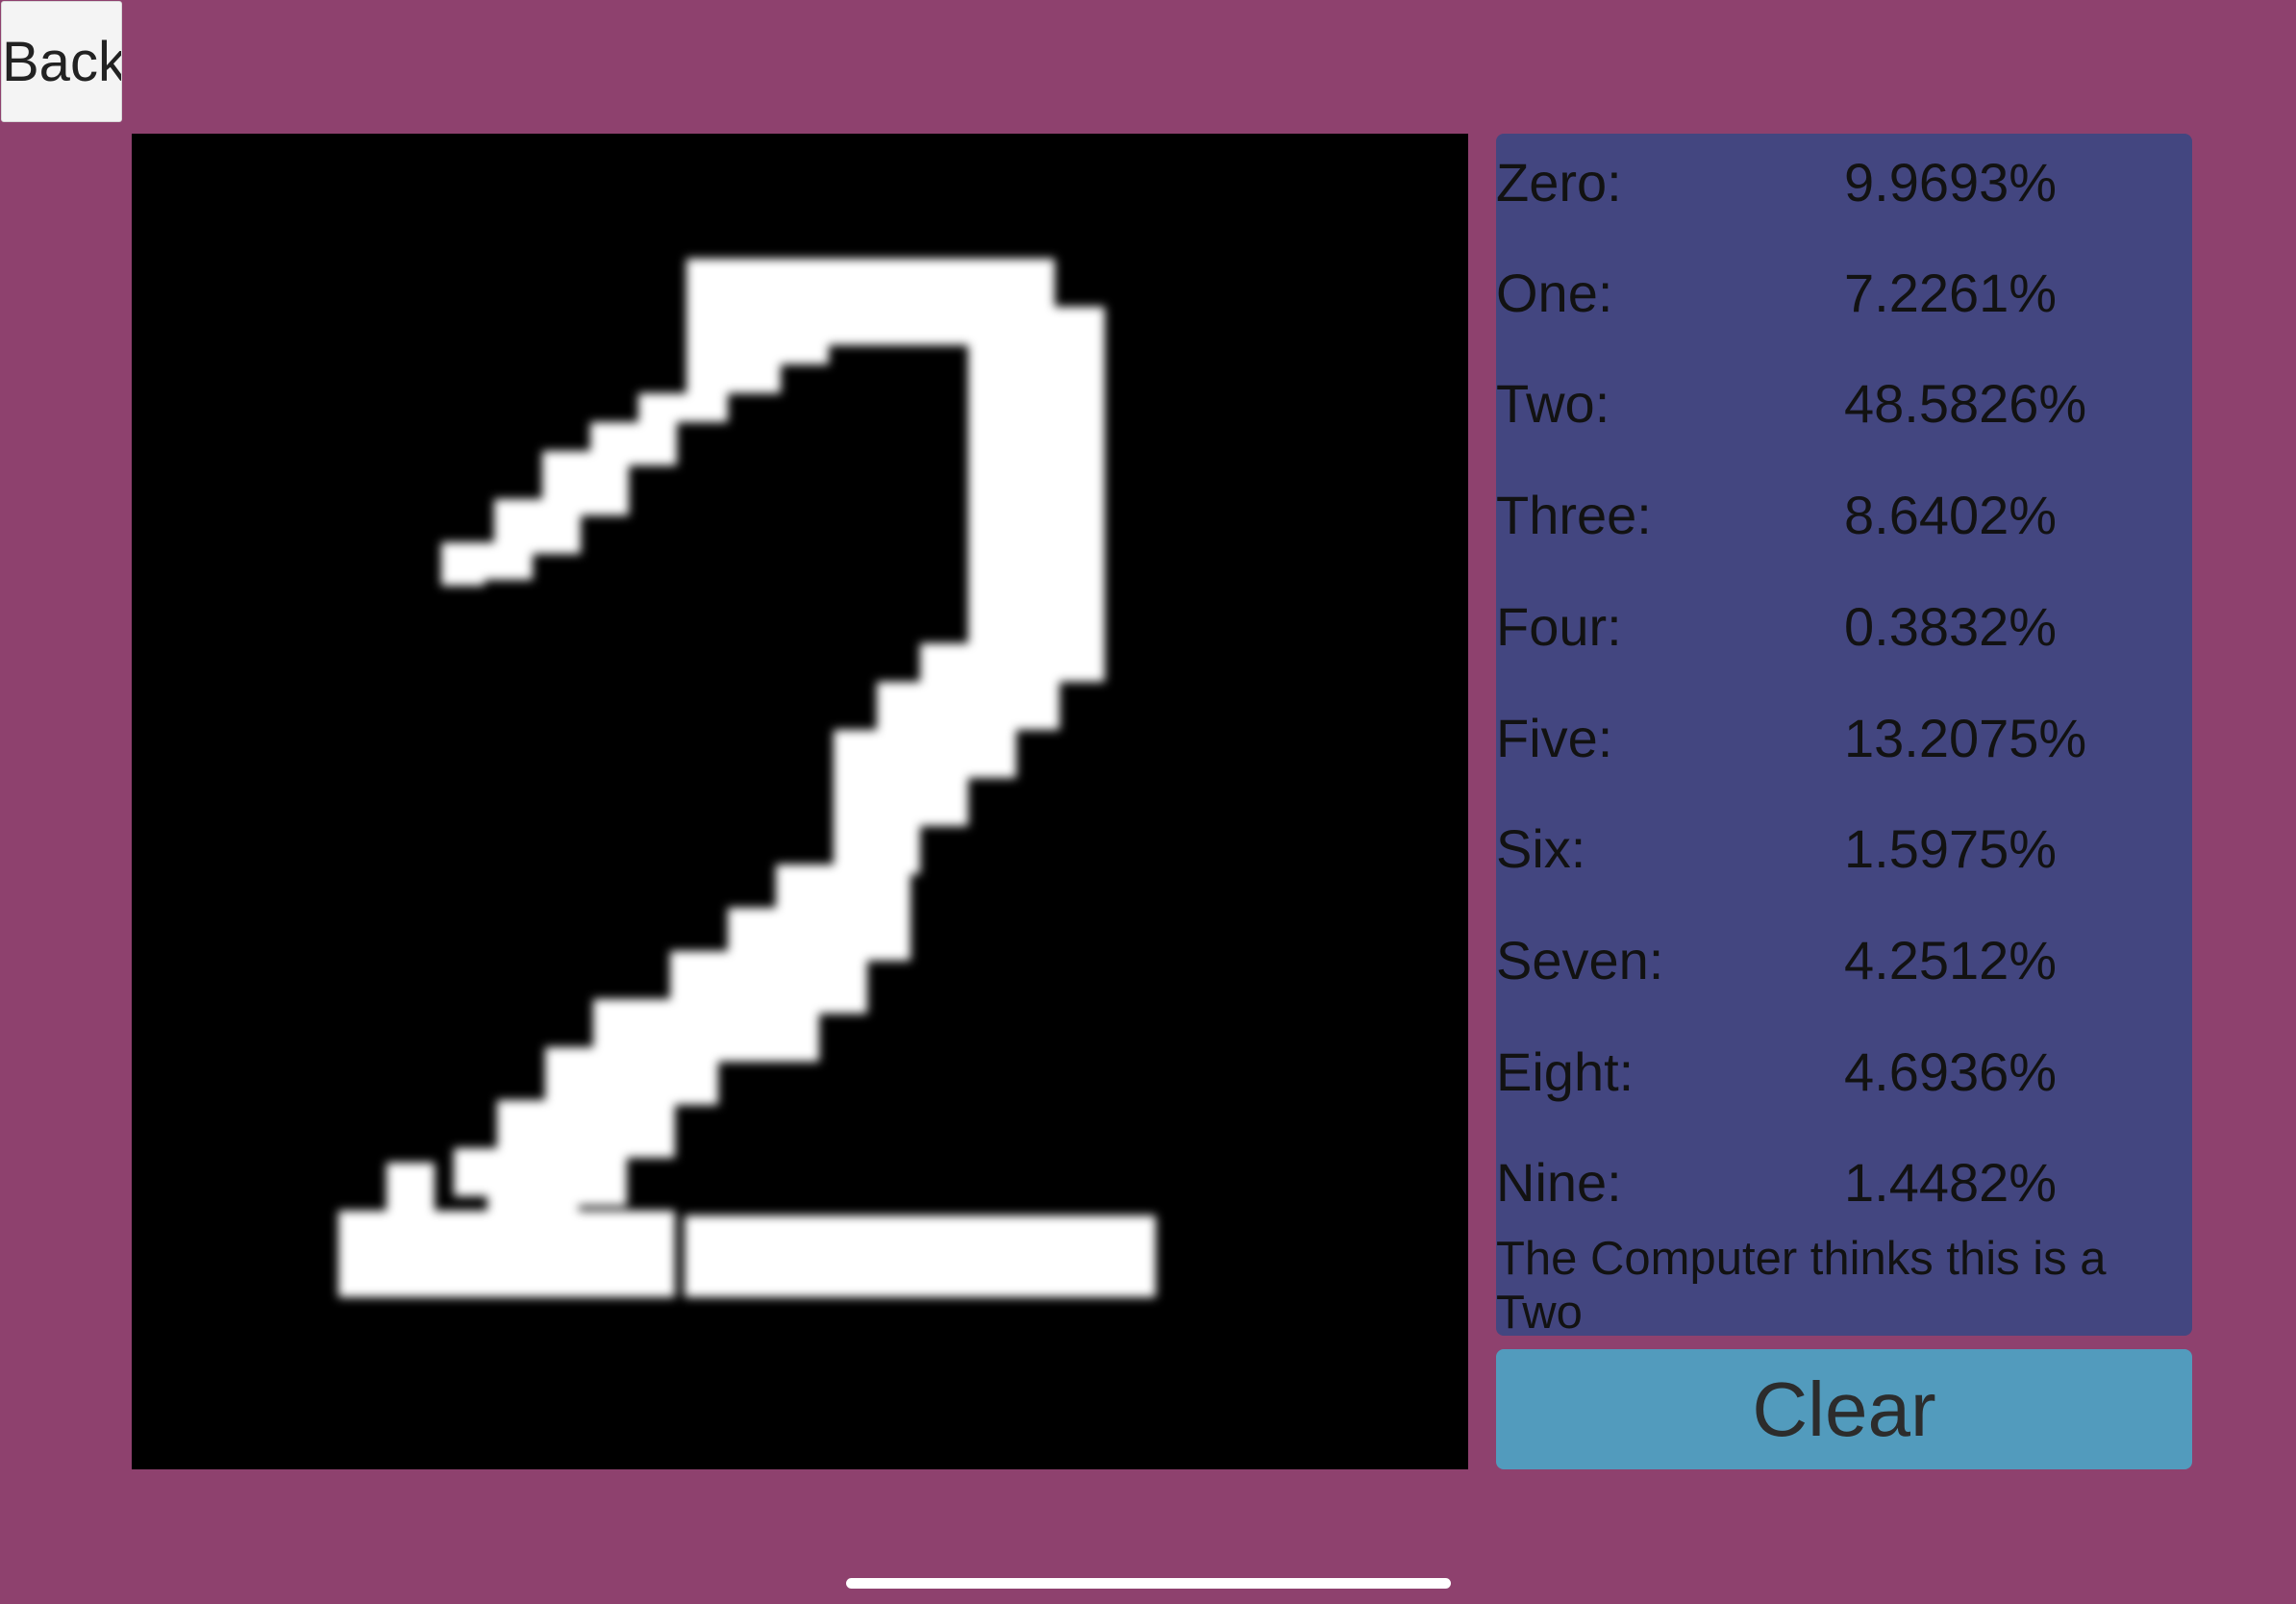 Image resolution: width=2296 pixels, height=1604 pixels. What do you see at coordinates (1580, 960) in the screenshot?
I see `prediction-label: Seven:` at bounding box center [1580, 960].